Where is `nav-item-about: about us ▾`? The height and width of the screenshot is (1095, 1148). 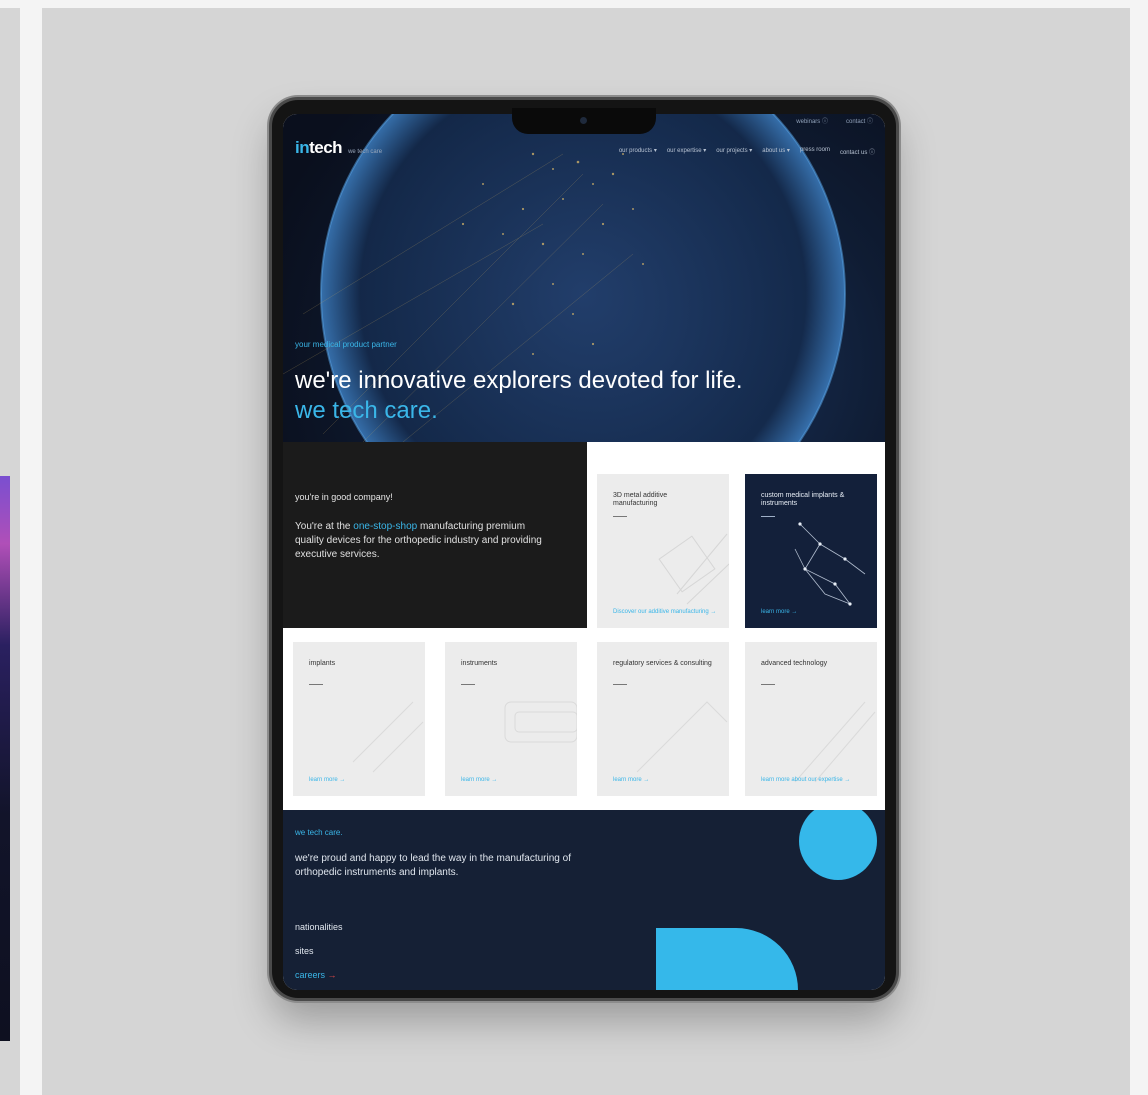
nav-item-about: about us ▾ is located at coordinates (776, 151).